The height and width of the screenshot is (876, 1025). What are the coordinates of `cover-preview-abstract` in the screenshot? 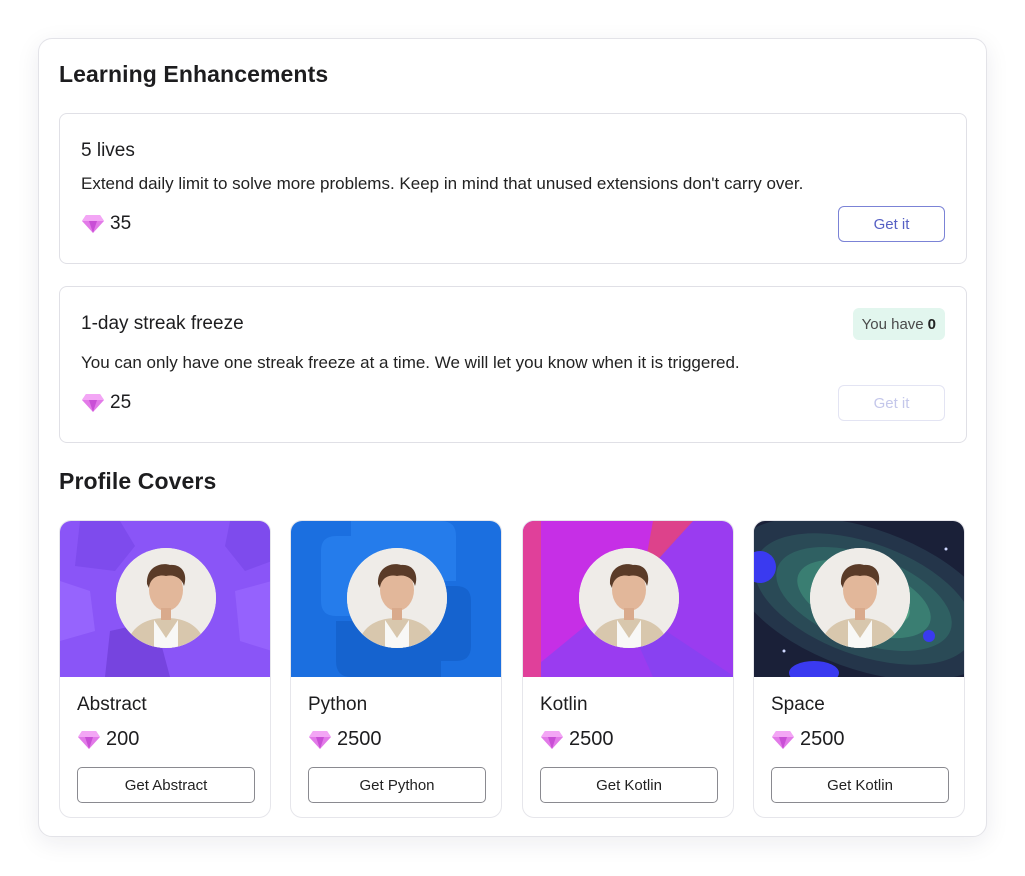 It's located at (165, 599).